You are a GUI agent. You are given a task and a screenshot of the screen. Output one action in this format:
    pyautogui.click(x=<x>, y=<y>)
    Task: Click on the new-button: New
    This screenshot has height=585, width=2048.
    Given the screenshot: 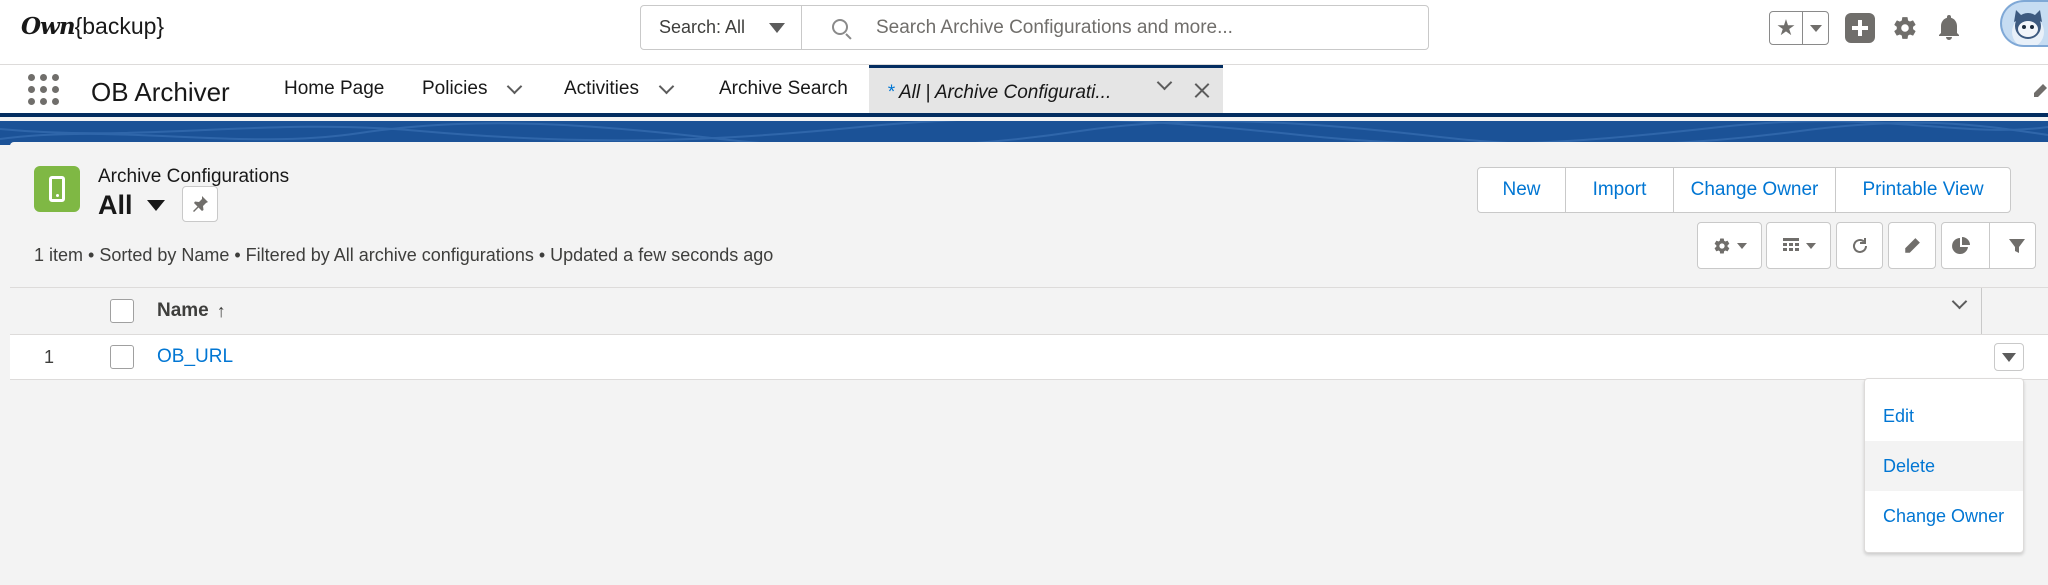 What is the action you would take?
    pyautogui.click(x=1522, y=190)
    